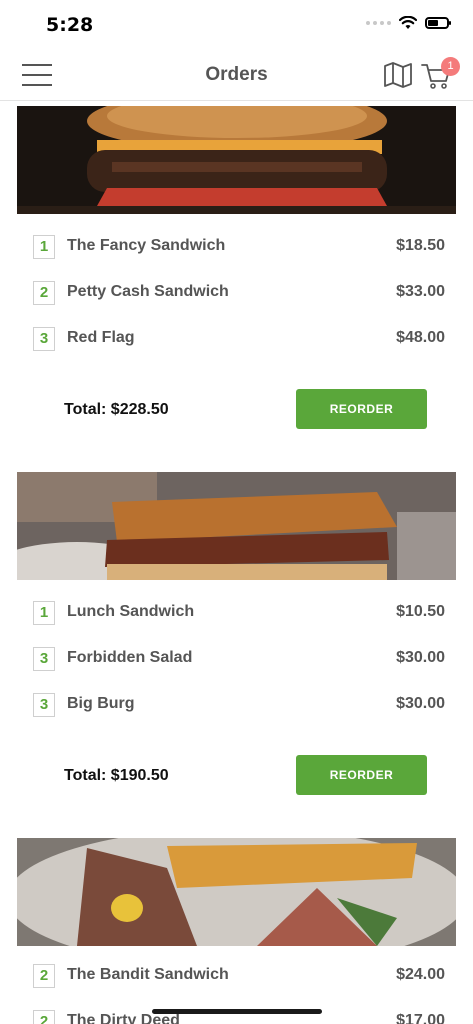 The image size is (473, 1024). What do you see at coordinates (236, 75) in the screenshot?
I see `nav-bar: Orders` at bounding box center [236, 75].